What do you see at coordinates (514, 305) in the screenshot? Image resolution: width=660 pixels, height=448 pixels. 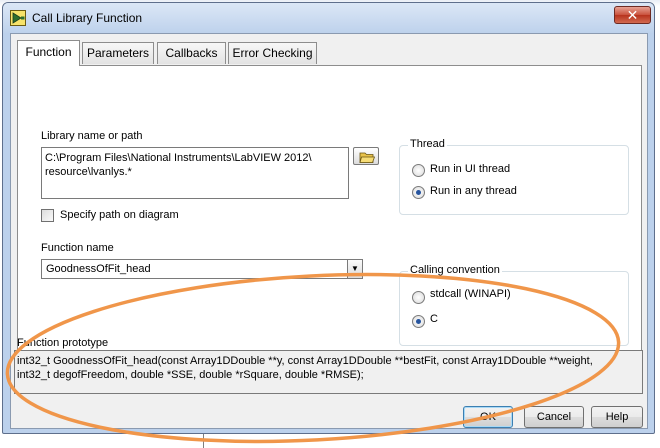 I see `calling-convention-group: Calling convention stdcall (WINAPI) C` at bounding box center [514, 305].